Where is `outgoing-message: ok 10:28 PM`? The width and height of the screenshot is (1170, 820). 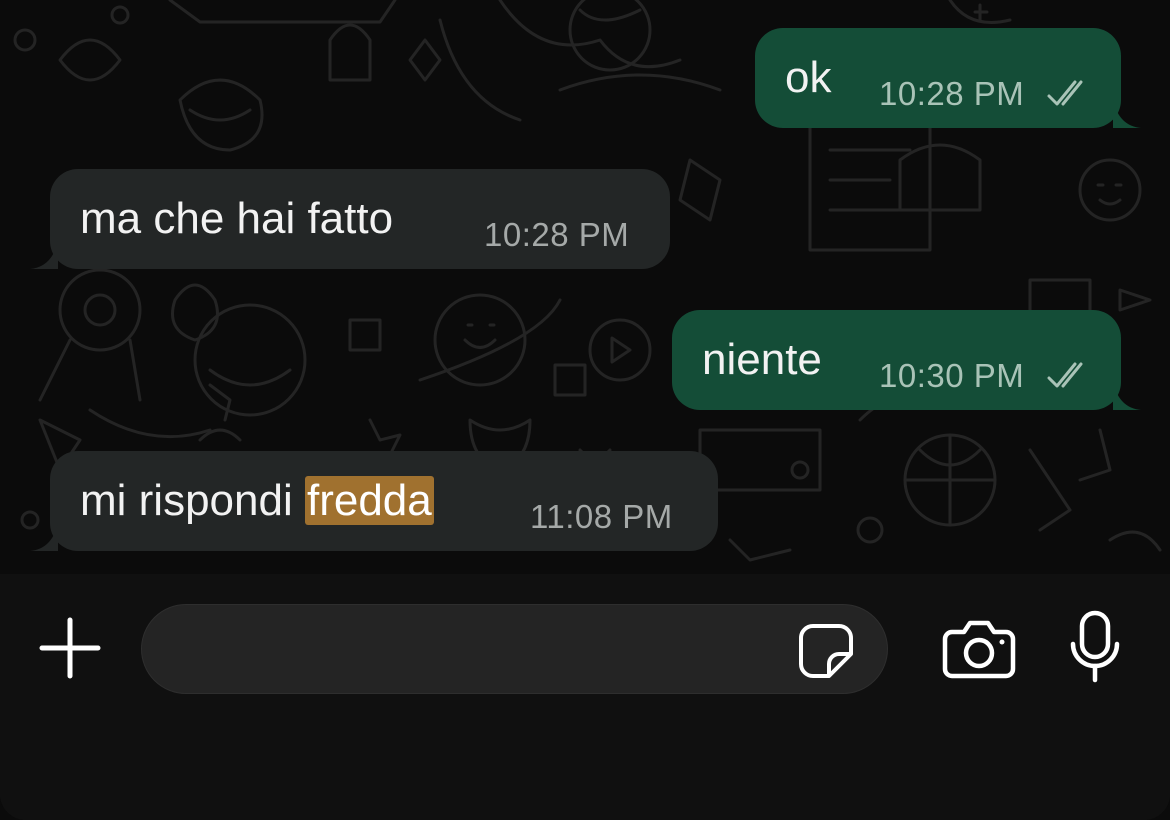
outgoing-message: ok 10:28 PM is located at coordinates (948, 78).